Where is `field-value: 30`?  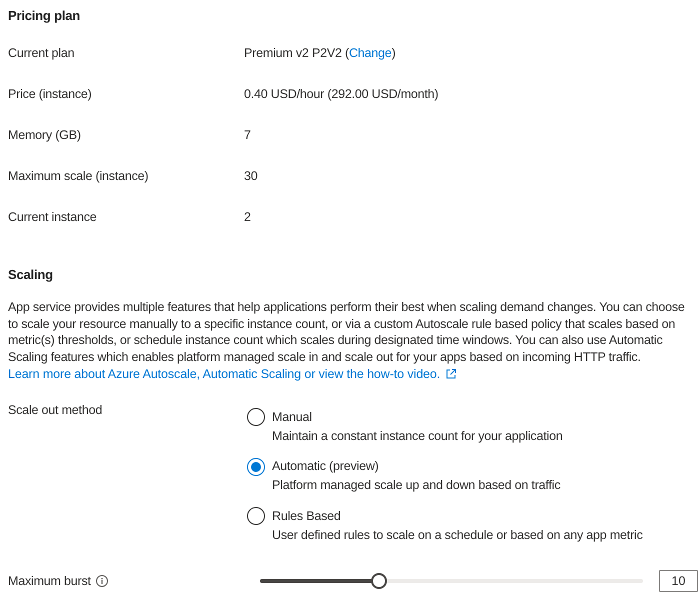
field-value: 30 is located at coordinates (251, 176).